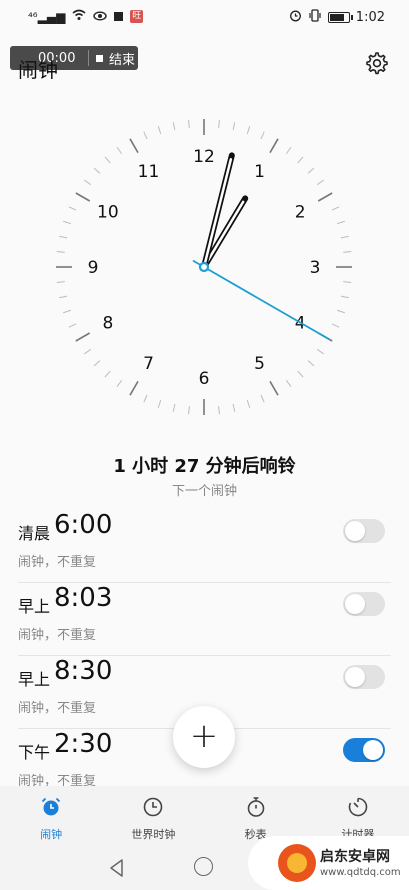  Describe the element at coordinates (79, 16) in the screenshot. I see `wifi-icon` at that location.